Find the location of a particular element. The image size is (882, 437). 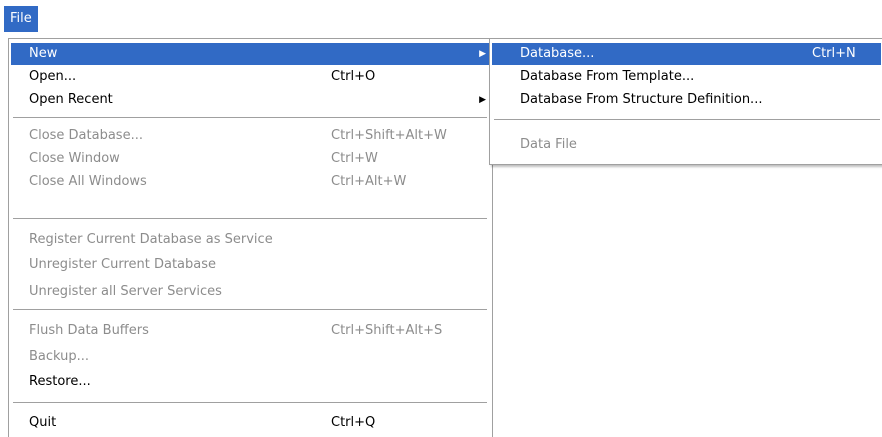

submenu-item-data-file: Data File is located at coordinates (686, 145).